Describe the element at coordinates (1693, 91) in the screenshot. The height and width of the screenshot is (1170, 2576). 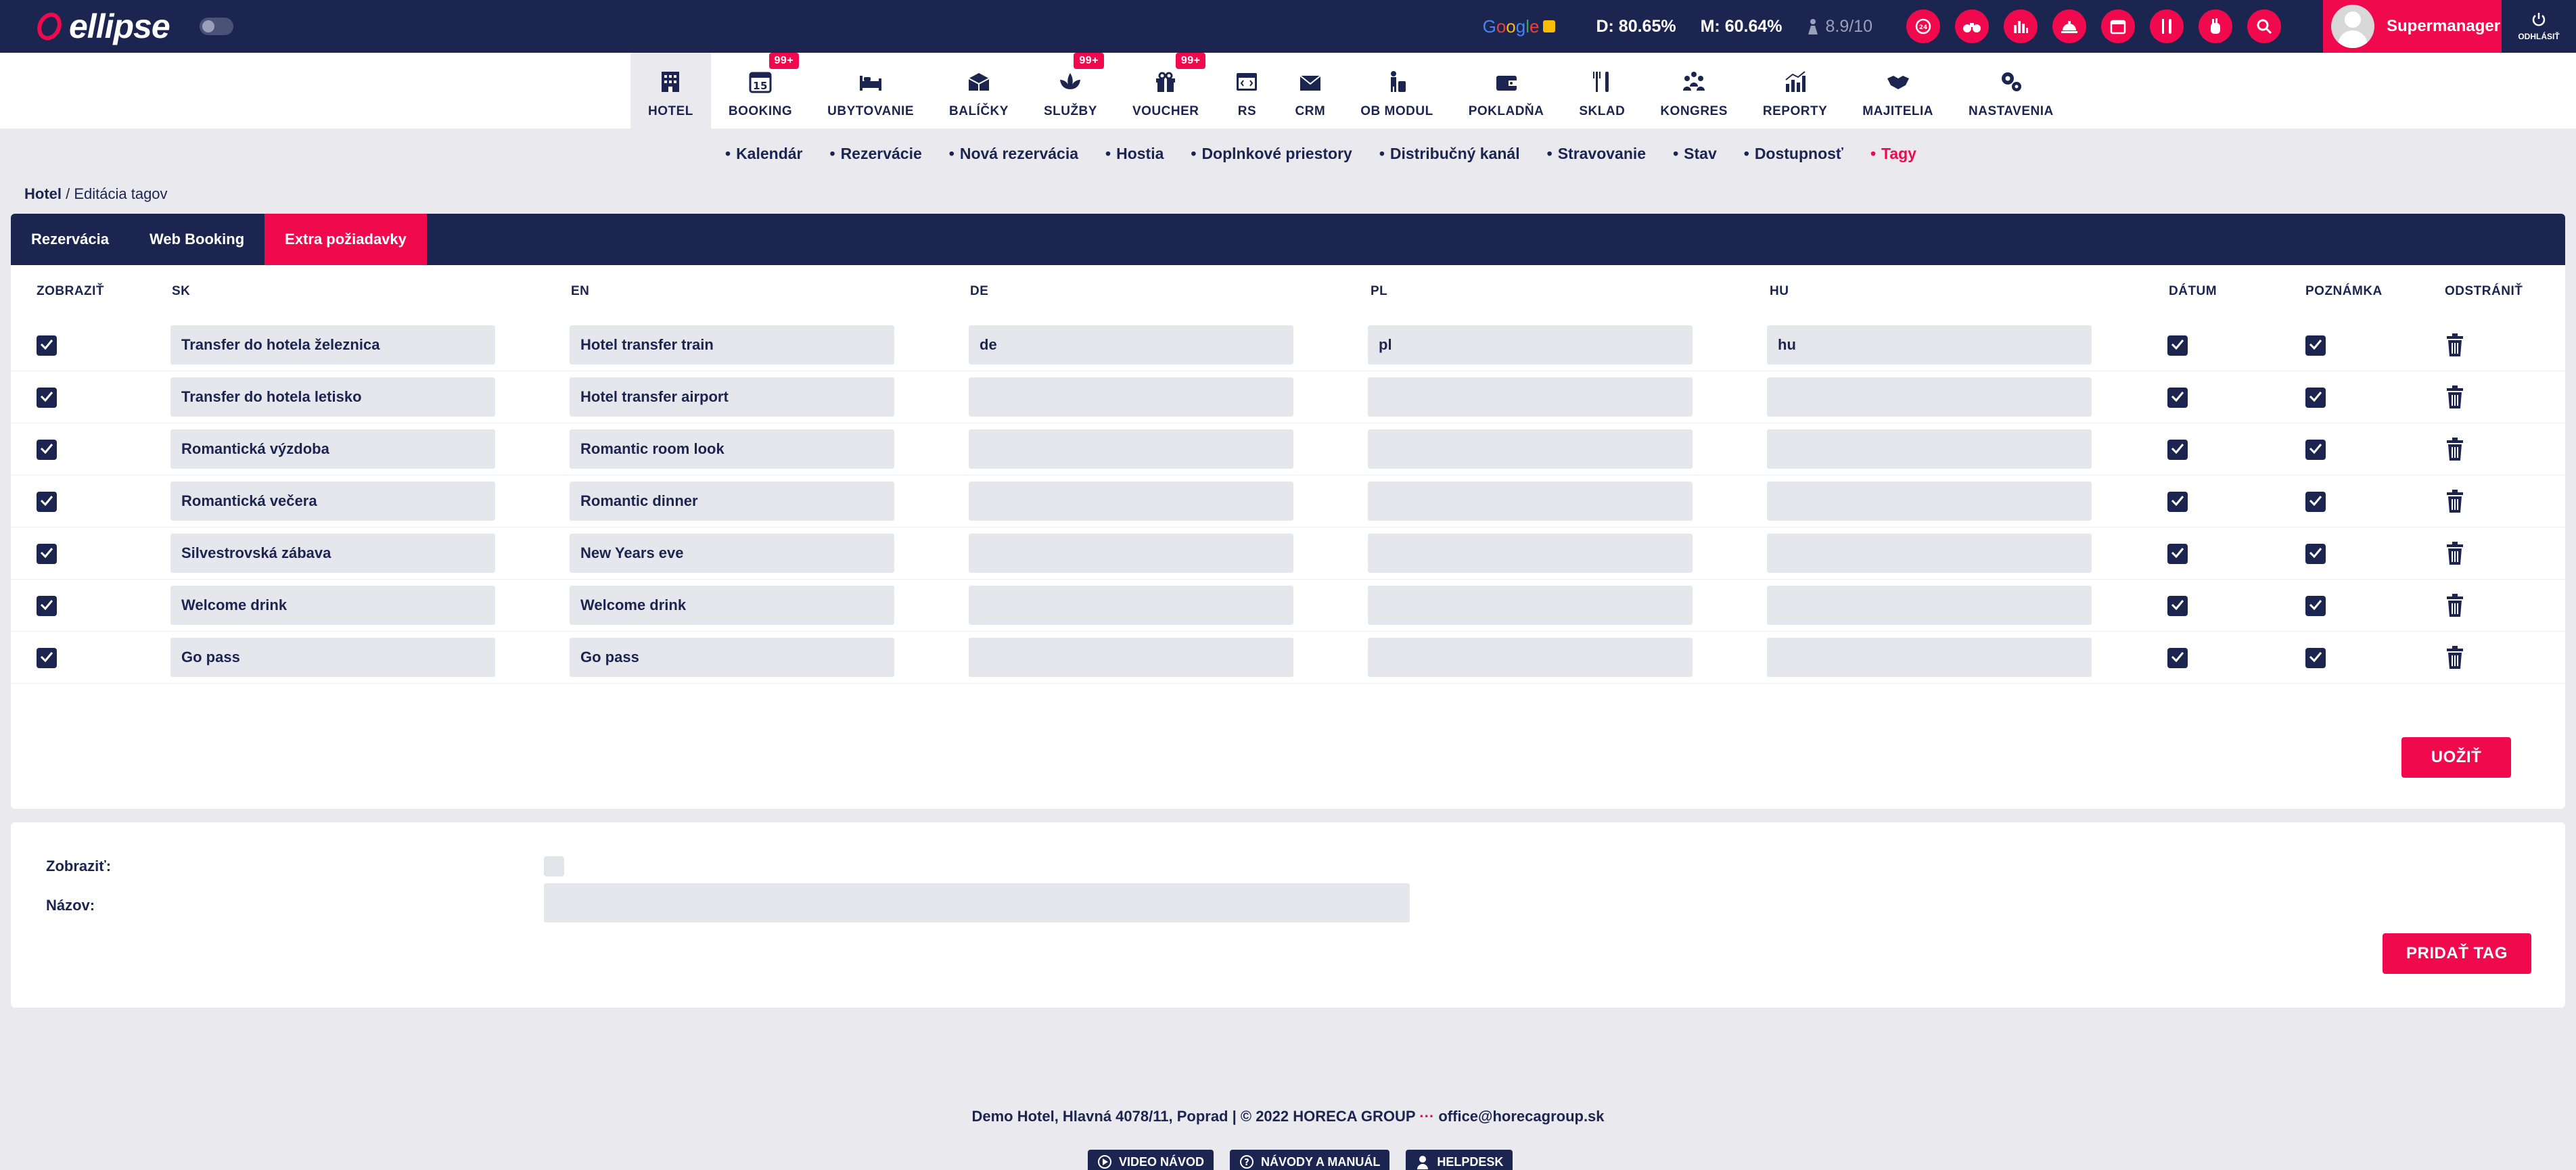
I see `module-kongres: KONGRES` at that location.